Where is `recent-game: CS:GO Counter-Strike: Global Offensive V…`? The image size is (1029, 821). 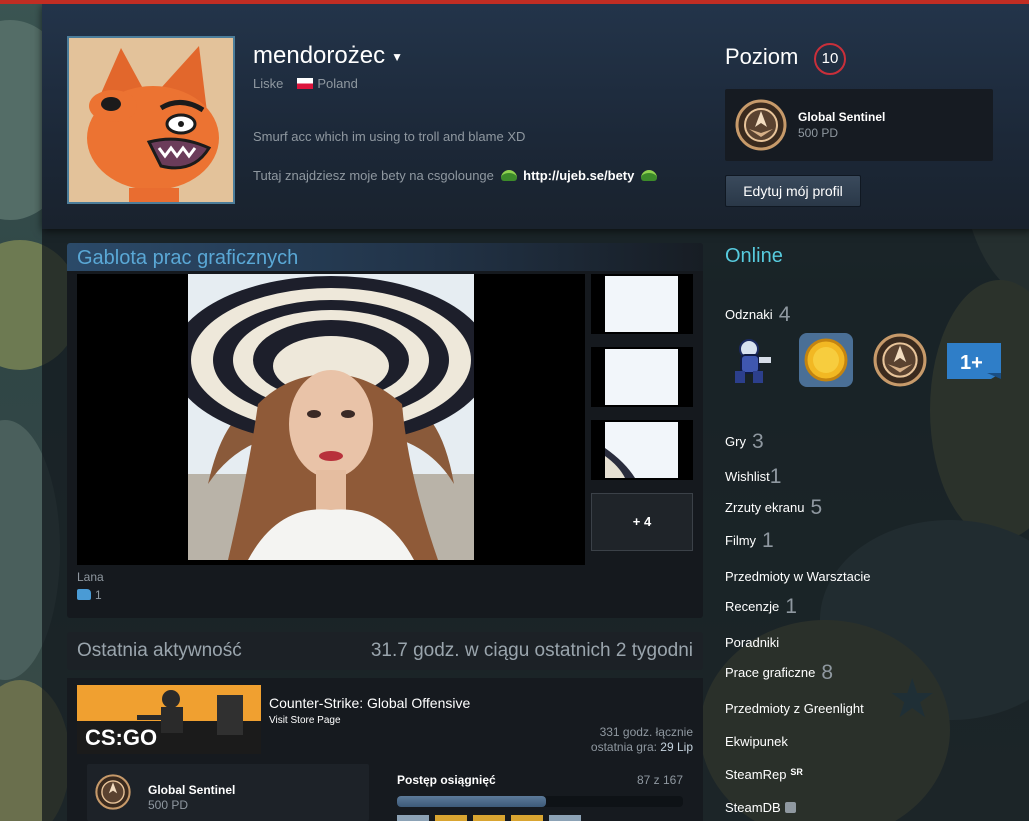 recent-game: CS:GO Counter-Strike: Global Offensive V… is located at coordinates (385, 749).